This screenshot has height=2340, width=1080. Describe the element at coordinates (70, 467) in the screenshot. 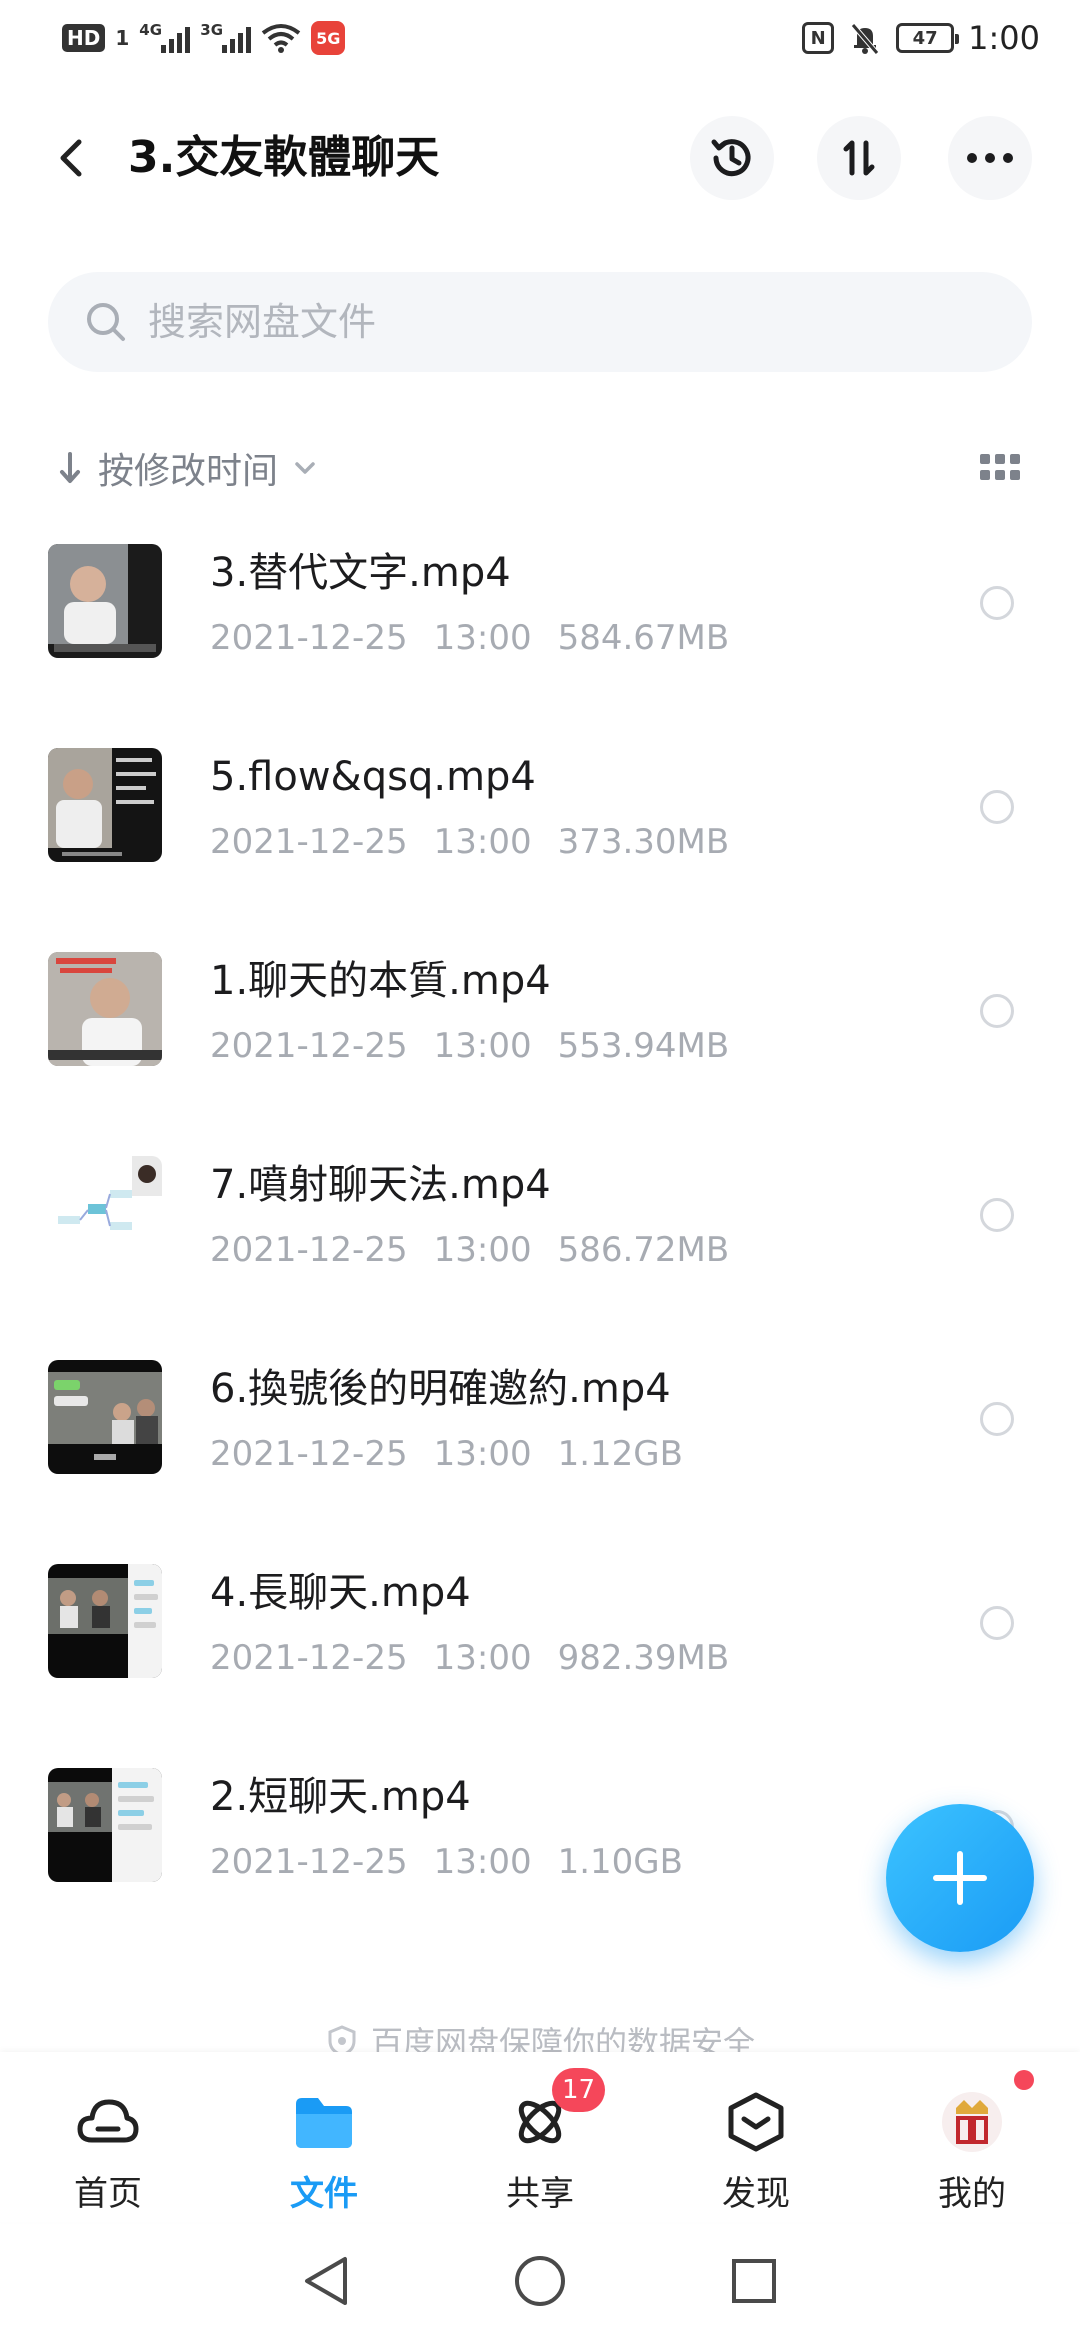

I see `arrow-down-icon` at that location.